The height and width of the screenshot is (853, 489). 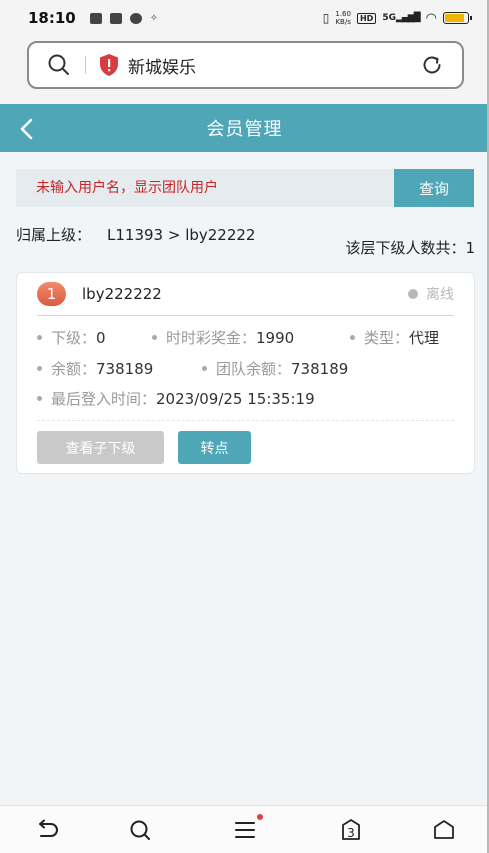 I want to click on type-field: 类型： 代理, so click(x=394, y=337).